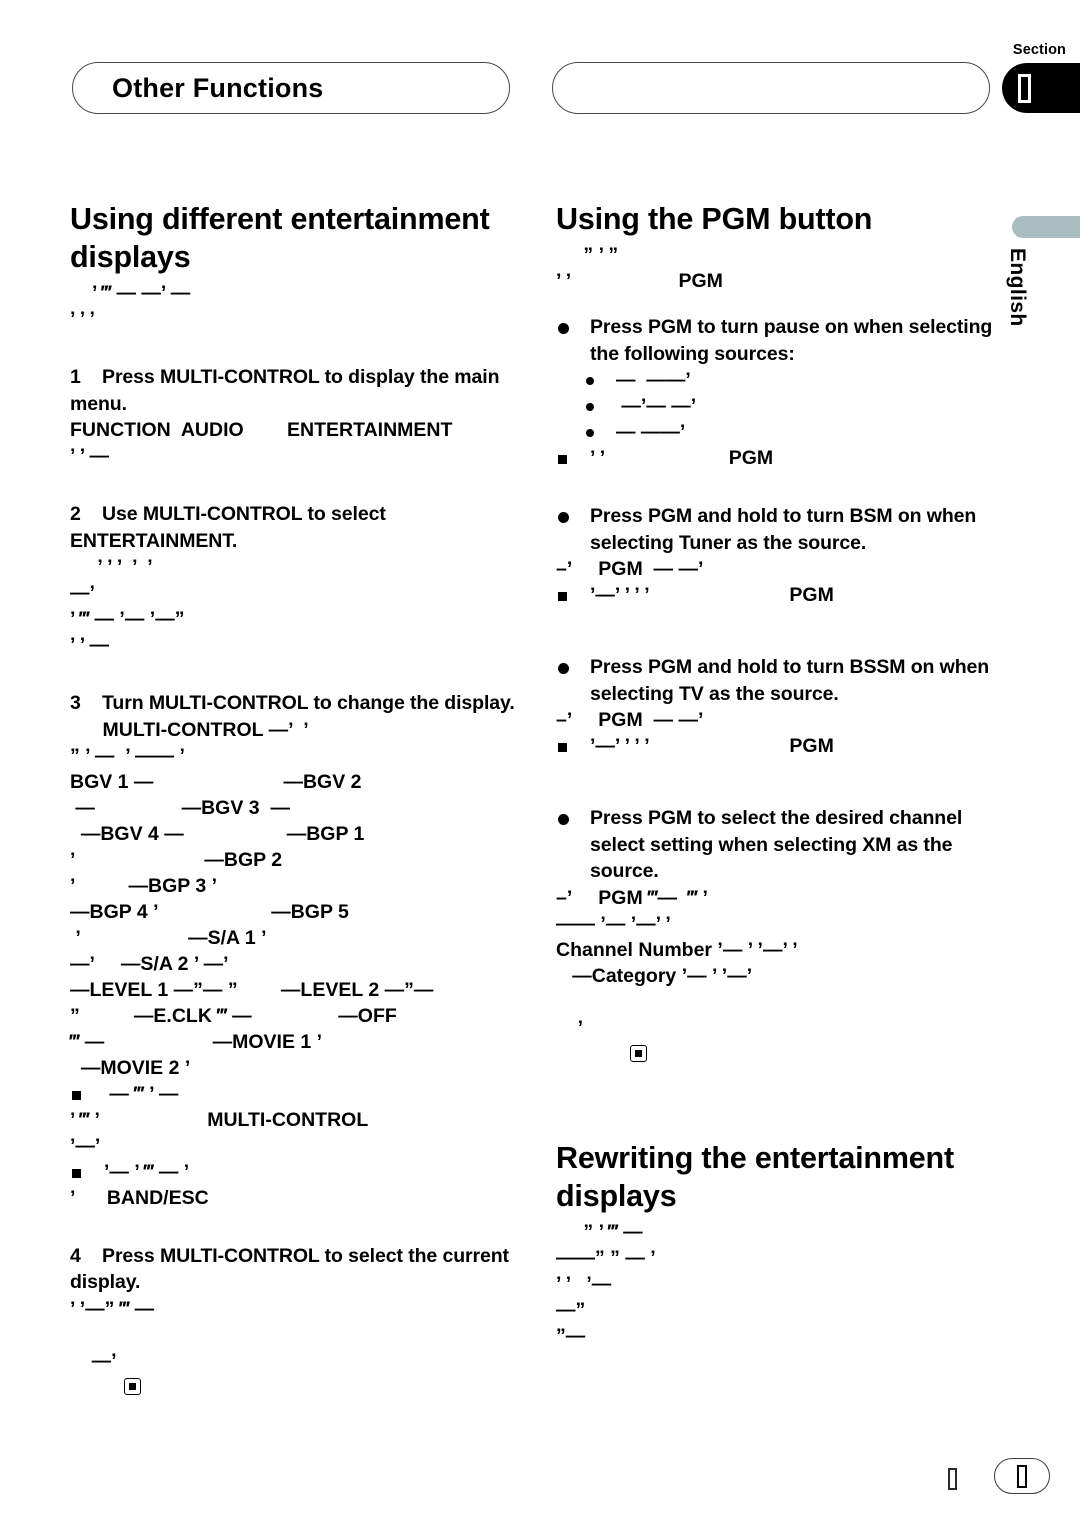  I want to click on rewriting-line-3: ’ ’ ’—, so click(584, 1283).